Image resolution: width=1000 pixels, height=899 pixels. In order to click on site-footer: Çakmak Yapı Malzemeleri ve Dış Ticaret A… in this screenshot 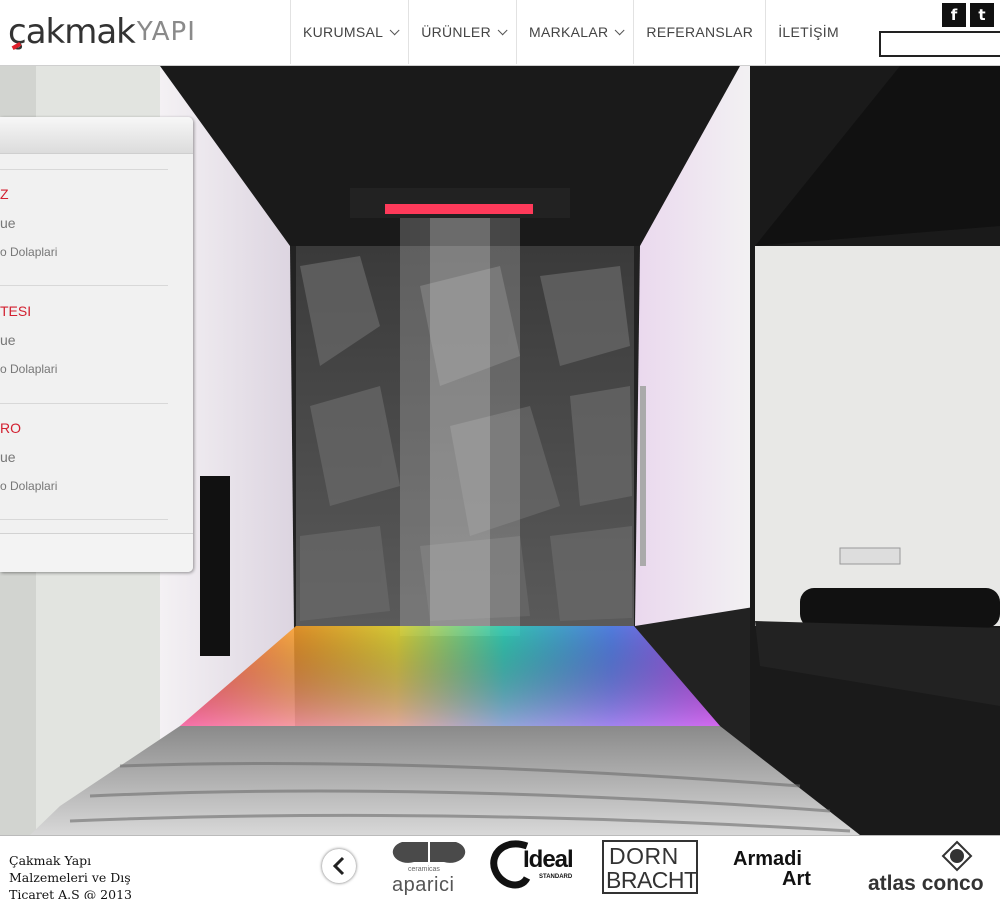, I will do `click(500, 867)`.